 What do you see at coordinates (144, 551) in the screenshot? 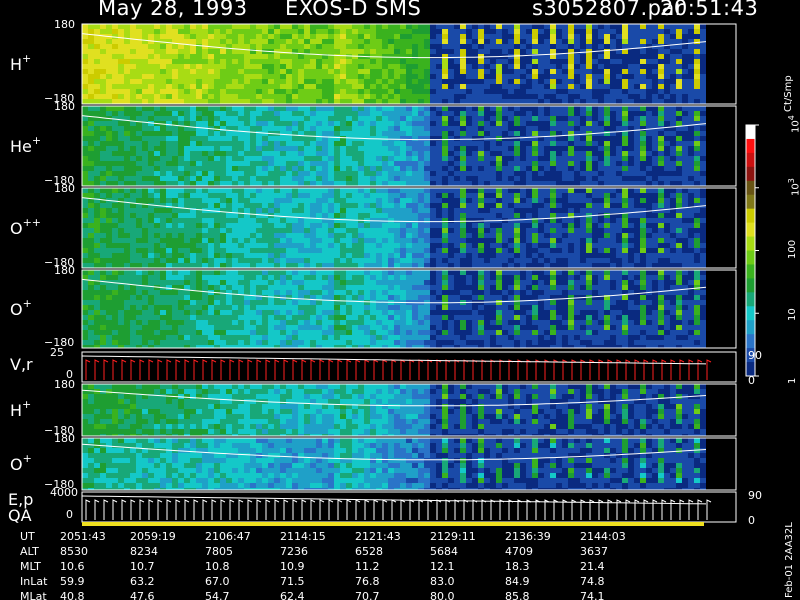
I see `orbit-value: 8234` at bounding box center [144, 551].